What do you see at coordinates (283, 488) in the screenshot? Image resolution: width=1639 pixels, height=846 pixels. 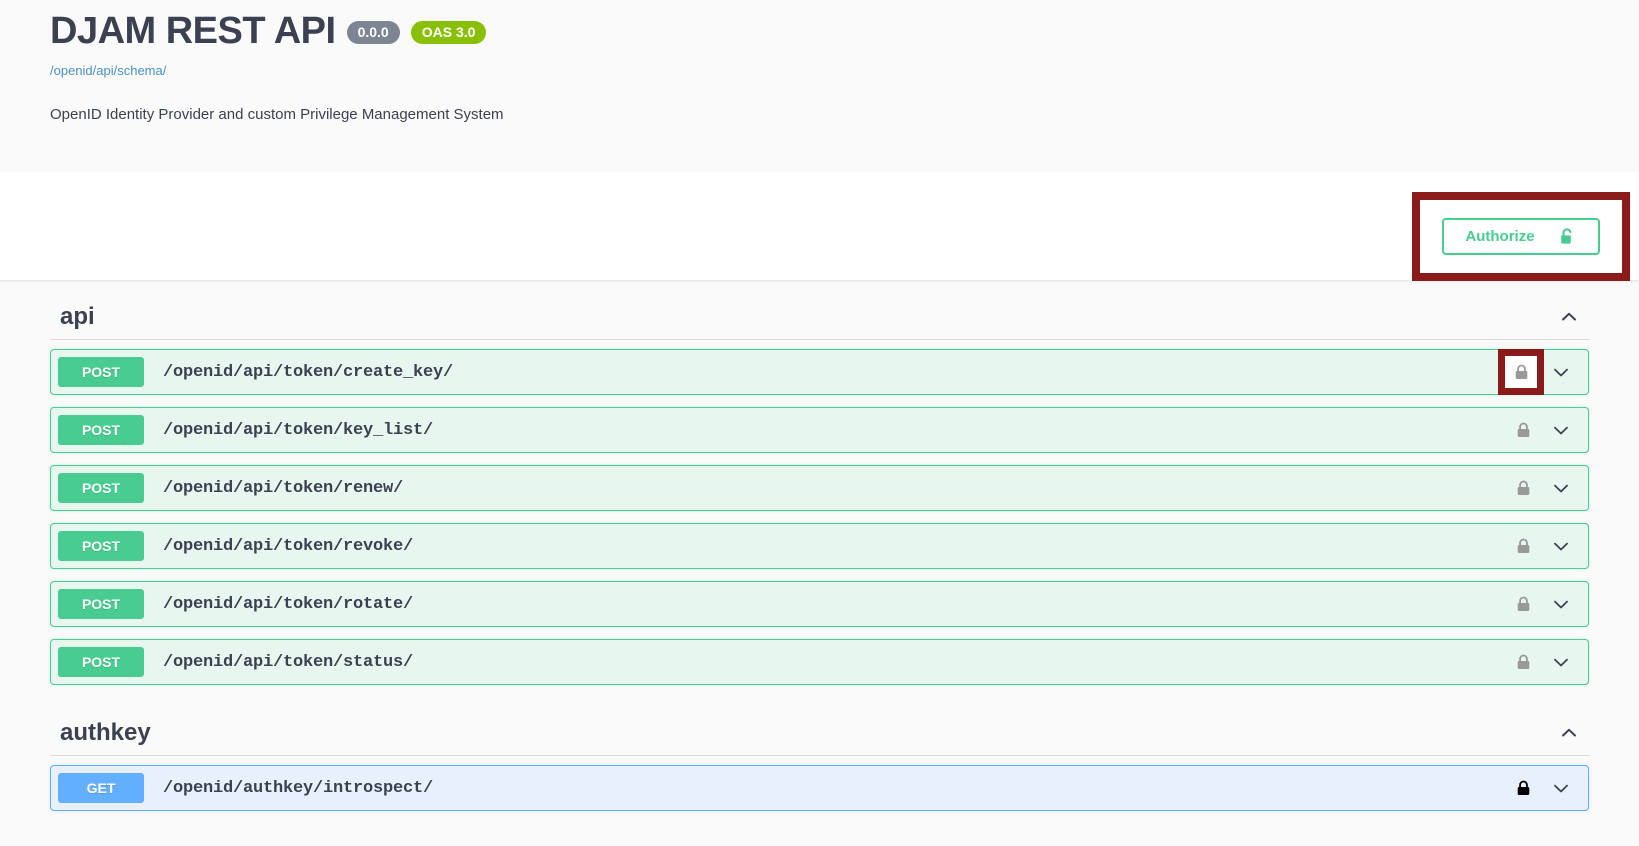 I see `endpoint-path: /openid/api/token/renew/` at bounding box center [283, 488].